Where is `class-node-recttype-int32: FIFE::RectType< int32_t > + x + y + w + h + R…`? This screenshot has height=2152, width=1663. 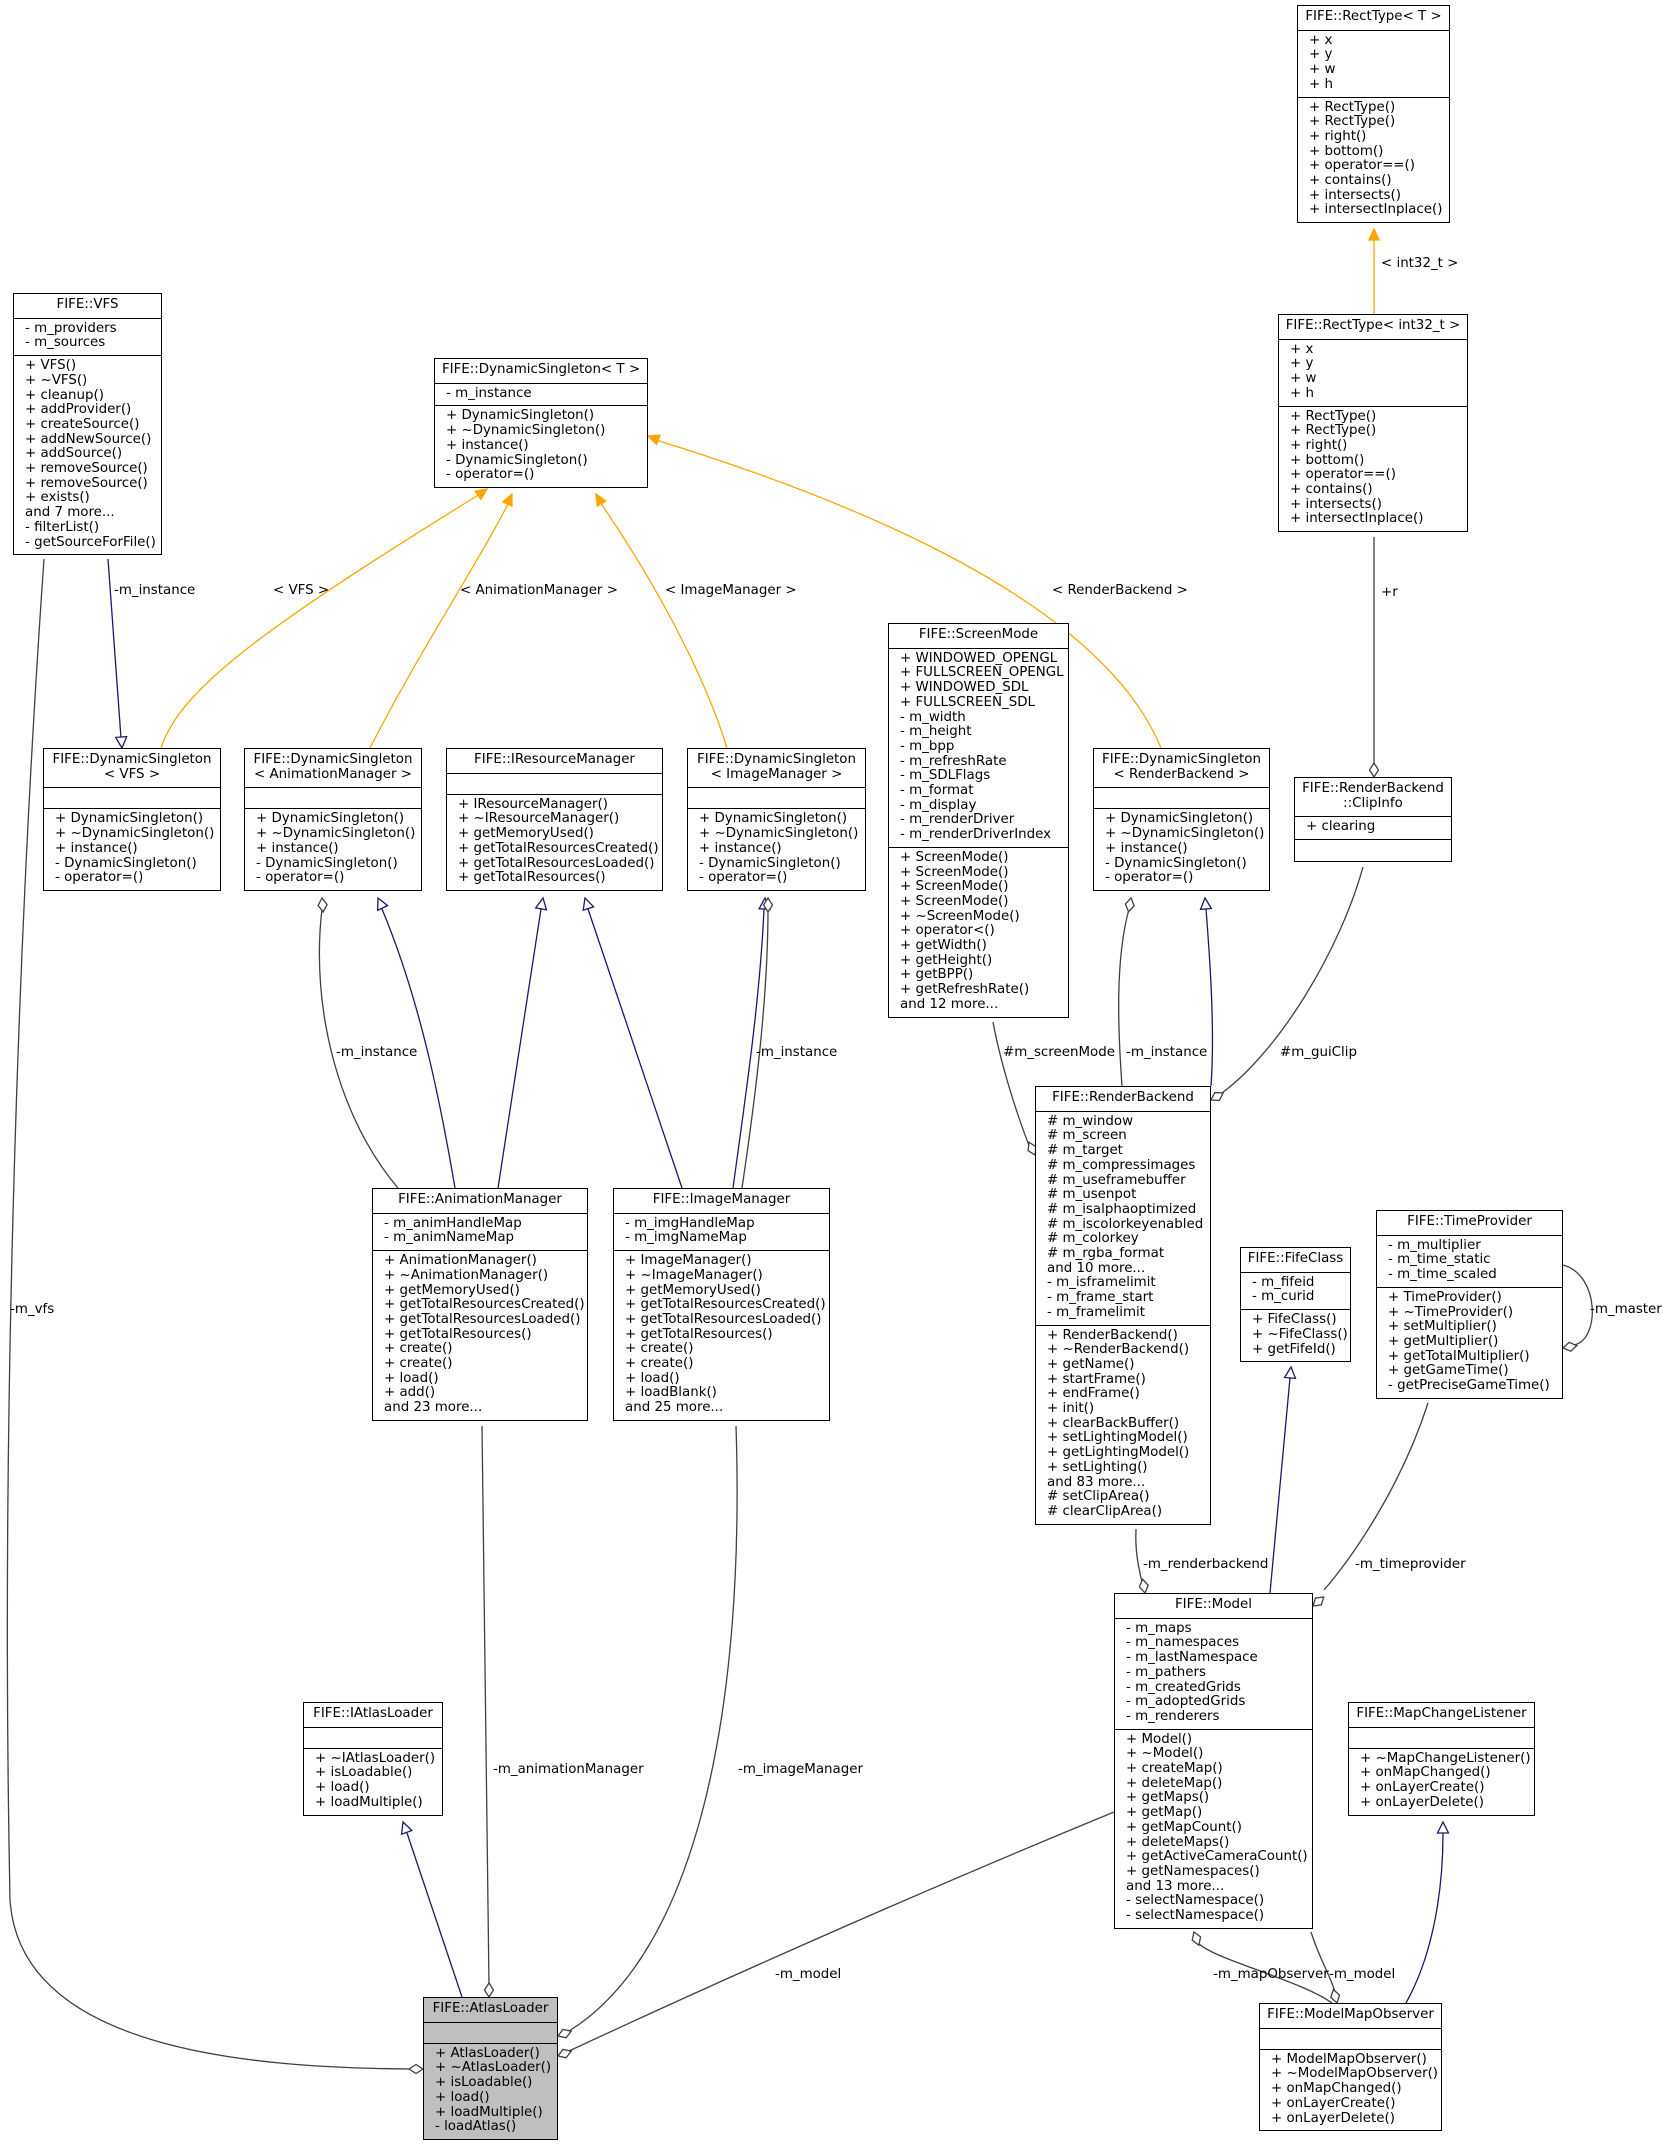
class-node-recttype-int32: FIFE::RectType< int32_t > + x + y + w + h + R… is located at coordinates (1373, 423).